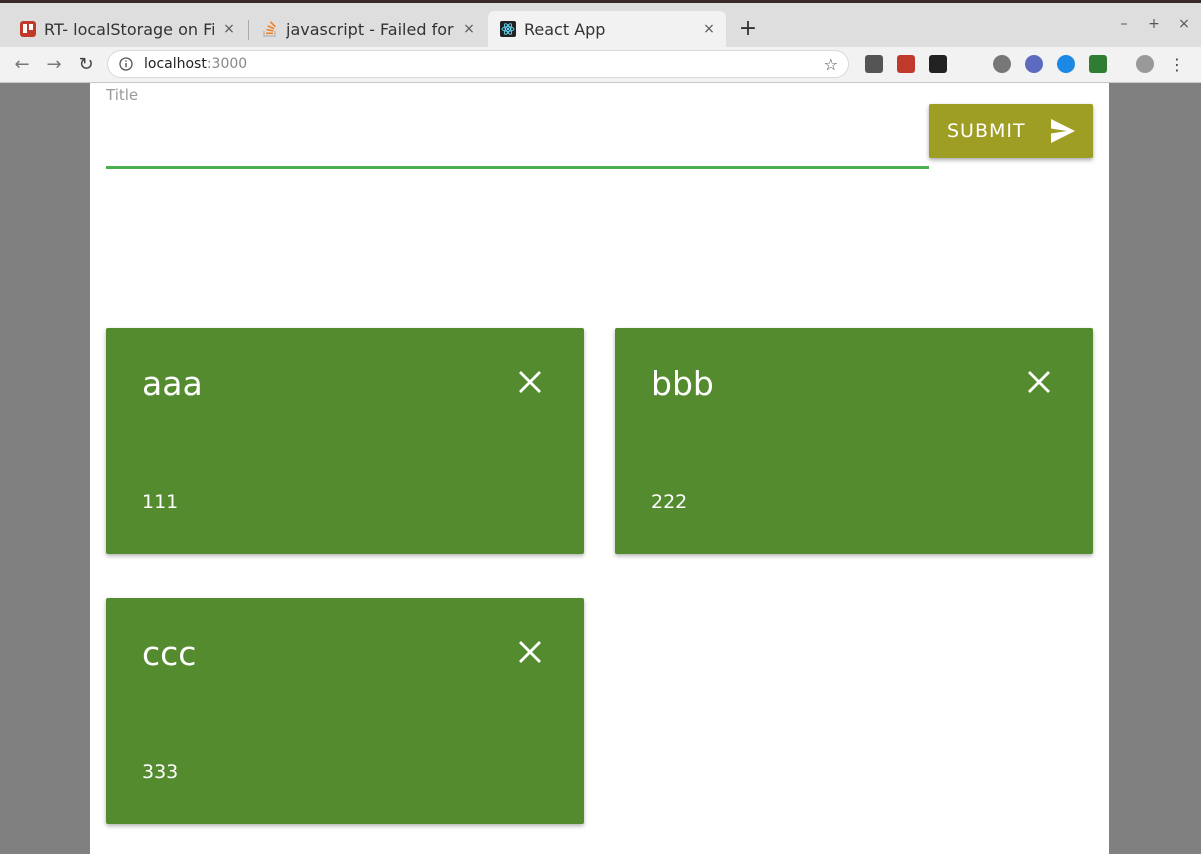 The height and width of the screenshot is (854, 1201). What do you see at coordinates (970, 64) in the screenshot?
I see `dots-icon` at bounding box center [970, 64].